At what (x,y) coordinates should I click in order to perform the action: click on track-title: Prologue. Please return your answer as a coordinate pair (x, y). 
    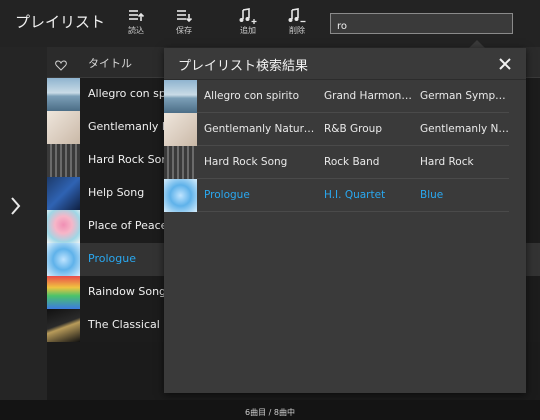
    Looking at the image, I should click on (112, 258).